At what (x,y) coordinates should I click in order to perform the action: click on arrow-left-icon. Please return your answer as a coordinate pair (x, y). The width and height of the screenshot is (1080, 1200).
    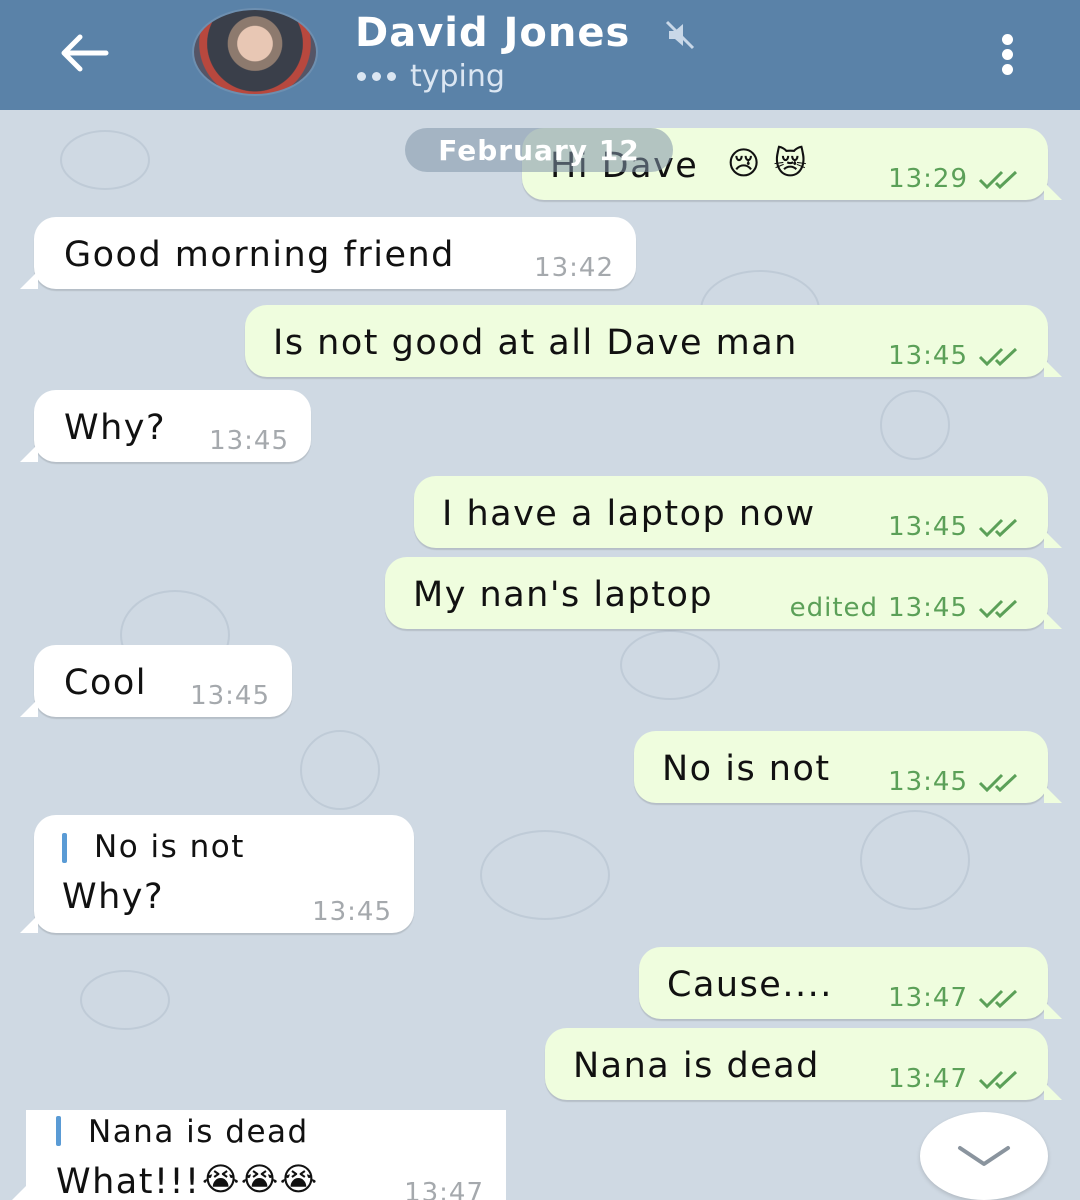
    Looking at the image, I should click on (85, 53).